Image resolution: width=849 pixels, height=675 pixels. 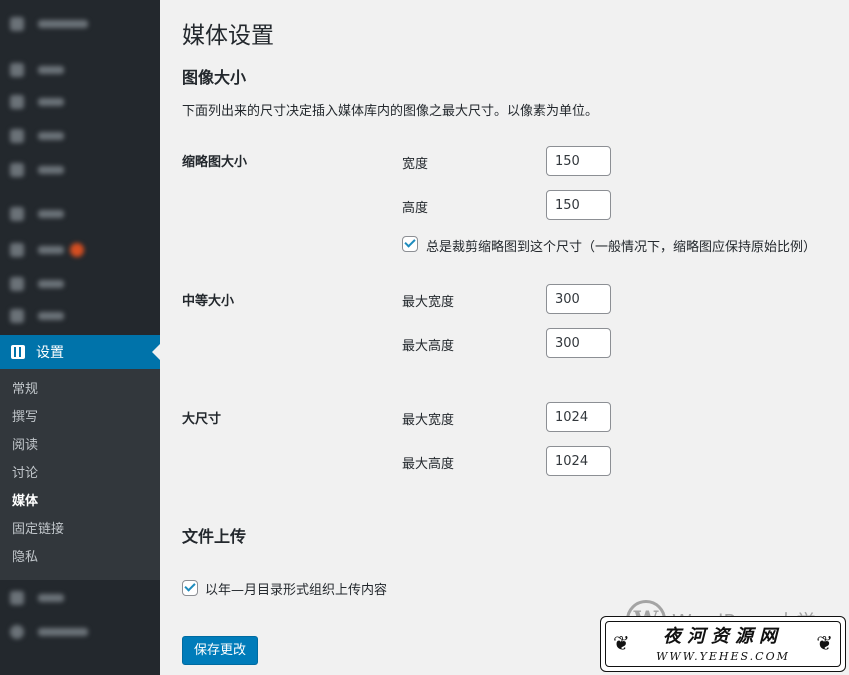 I want to click on medium-width-input, so click(x=578, y=299).